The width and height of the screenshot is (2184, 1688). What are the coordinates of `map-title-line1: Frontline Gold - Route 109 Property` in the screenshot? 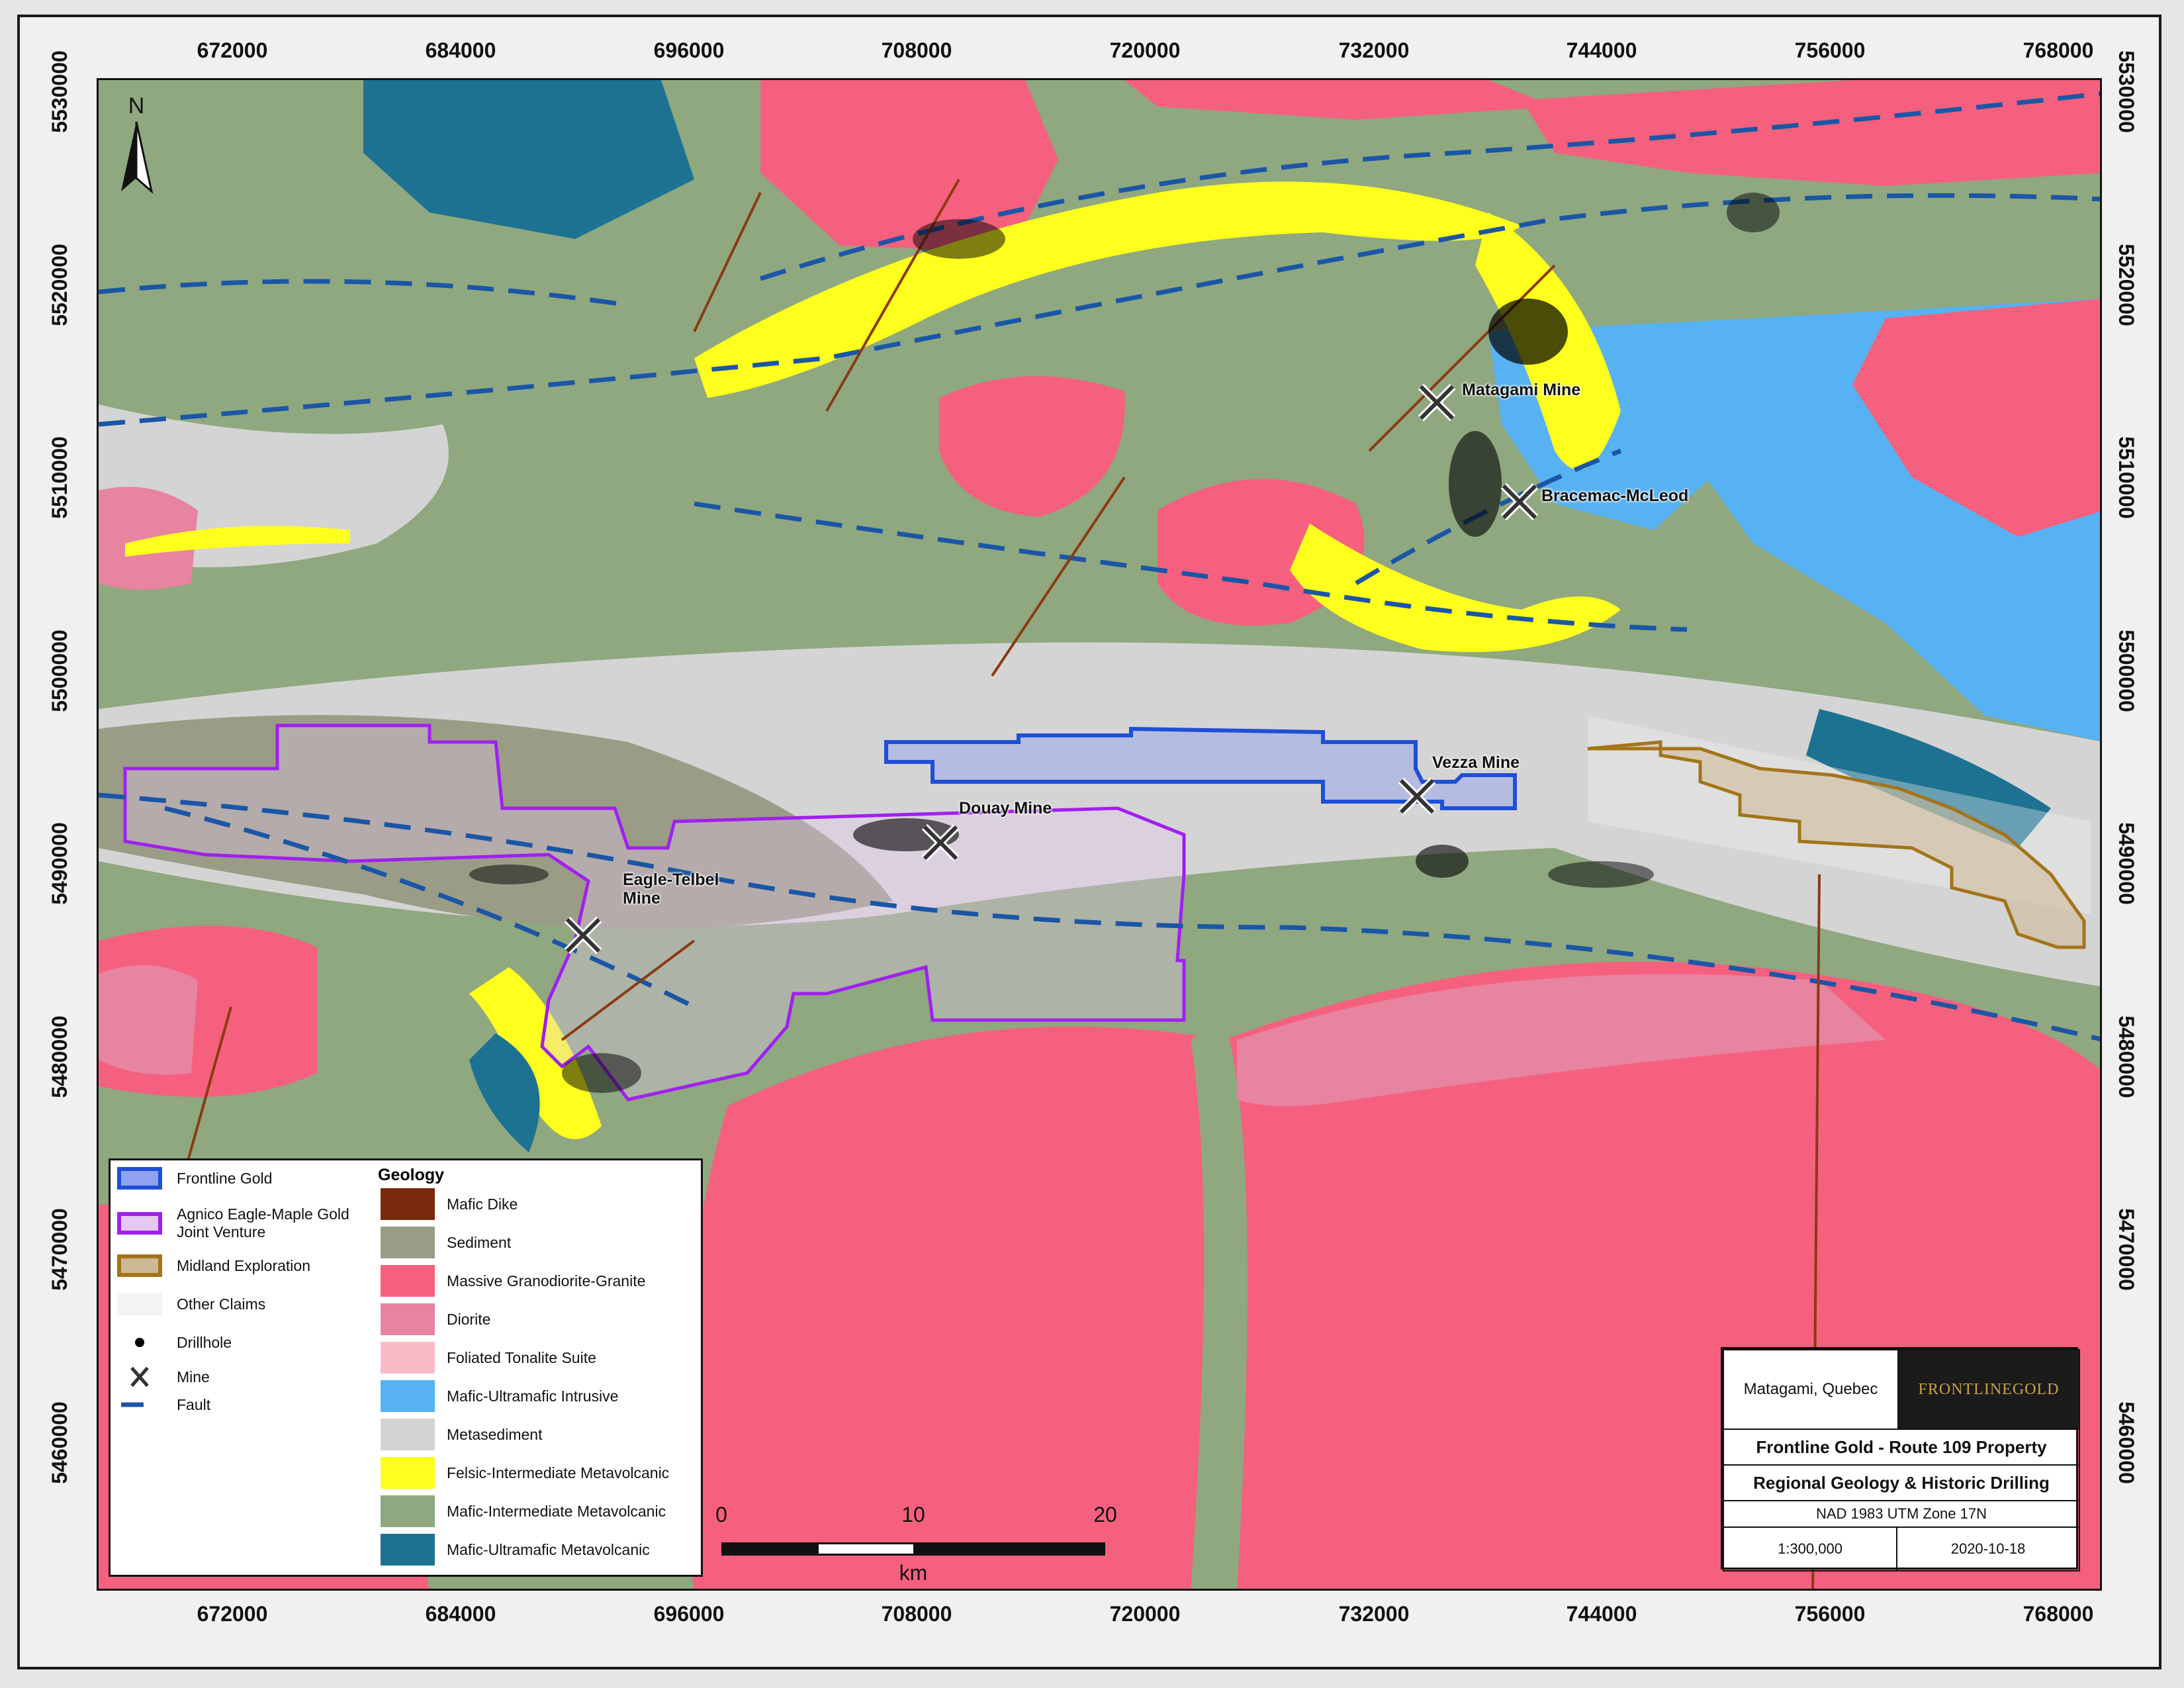 It's located at (1901, 1447).